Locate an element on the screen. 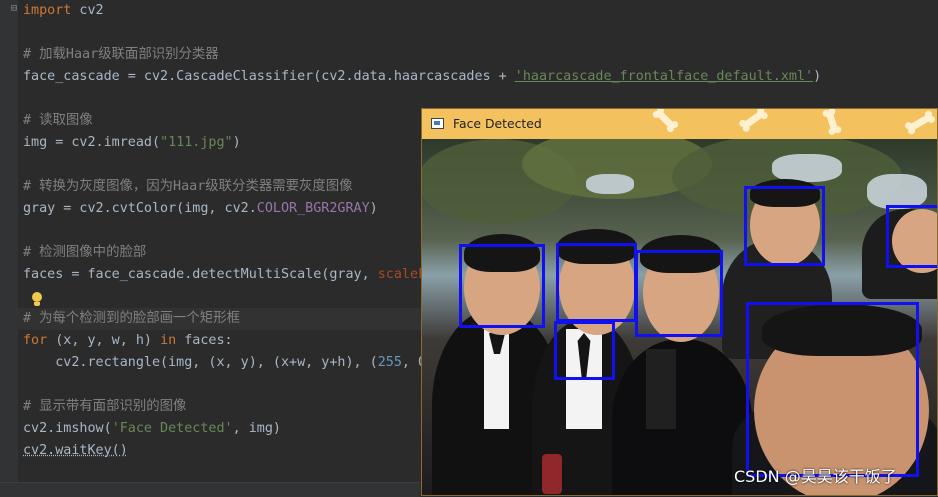 The height and width of the screenshot is (497, 938). code-token: faces: is located at coordinates (204, 340).